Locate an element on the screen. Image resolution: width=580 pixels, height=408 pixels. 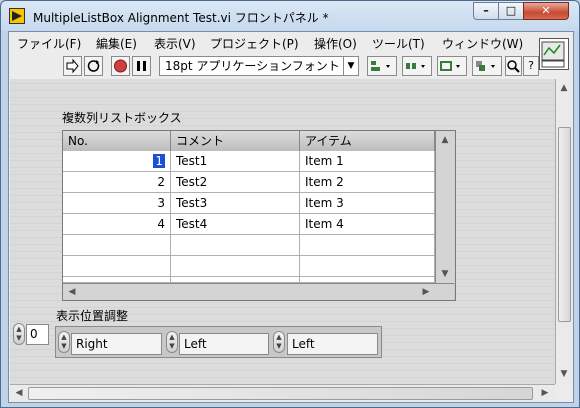
distribute-objects-icon is located at coordinates (417, 66).